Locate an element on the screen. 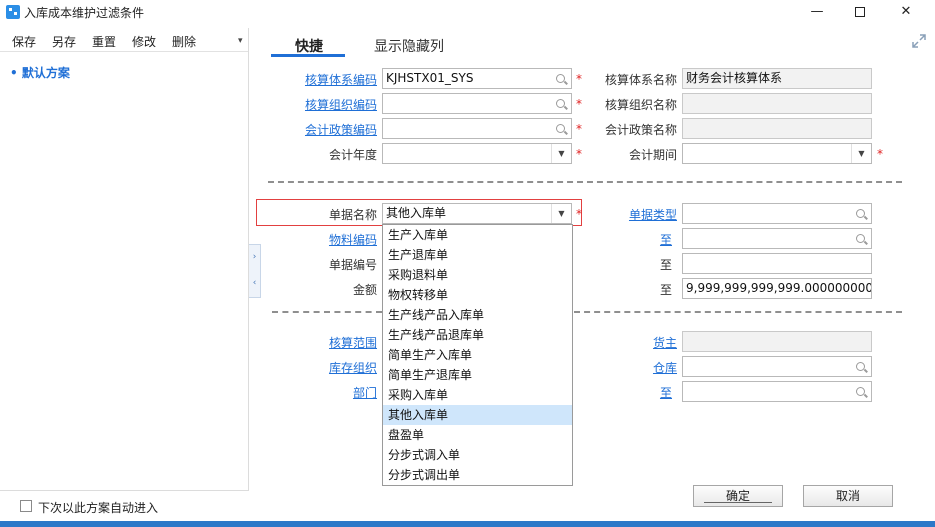 This screenshot has height=527, width=935. scheme-item-default: • 默认方案 is located at coordinates (40, 72).